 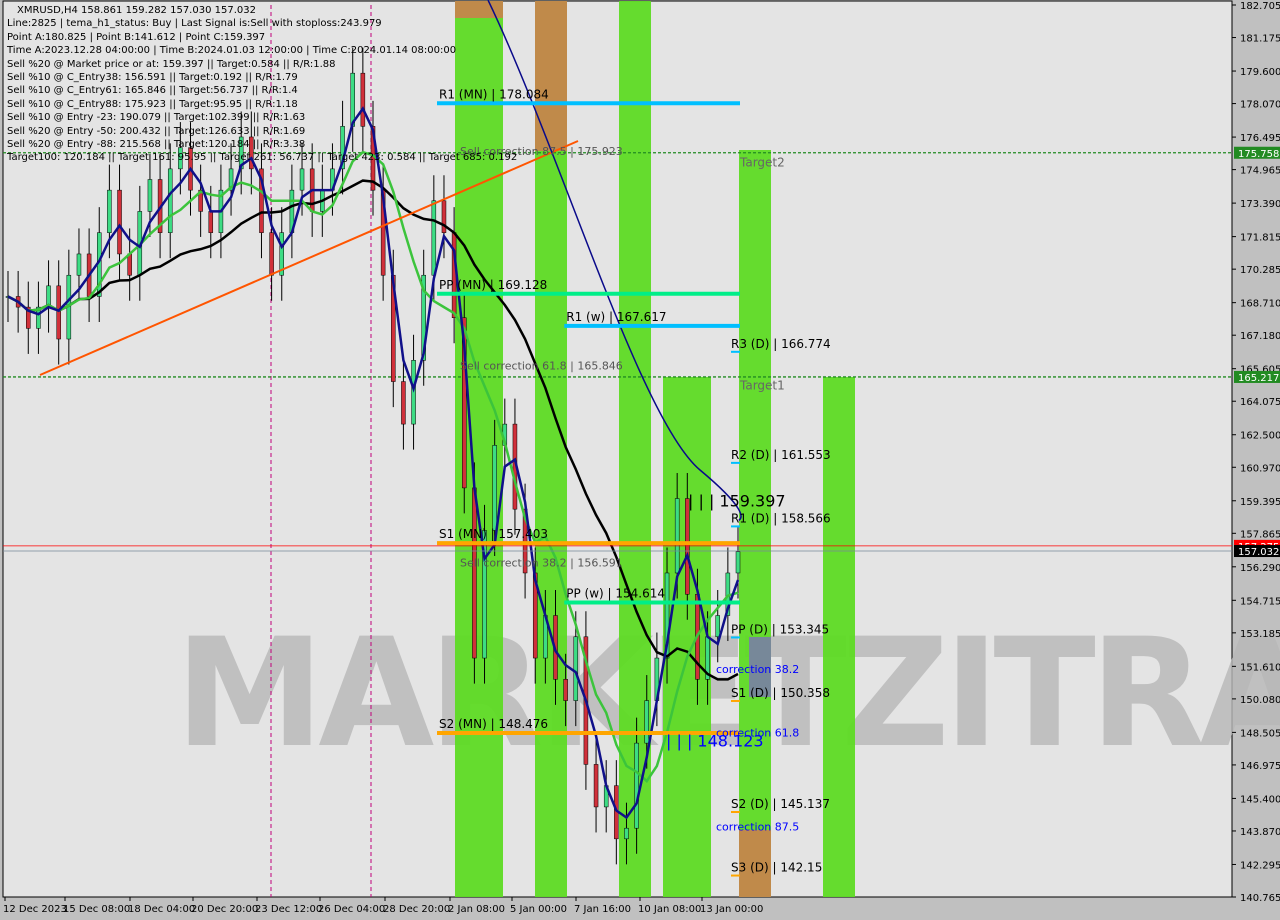 What do you see at coordinates (493, 724) in the screenshot?
I see `pivot-level-label: S2 (MN) | 148.476` at bounding box center [493, 724].